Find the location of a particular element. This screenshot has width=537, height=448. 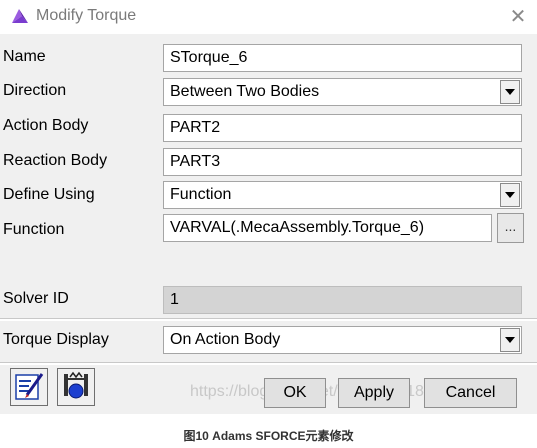

define-using-label: Define Using is located at coordinates (49, 194).